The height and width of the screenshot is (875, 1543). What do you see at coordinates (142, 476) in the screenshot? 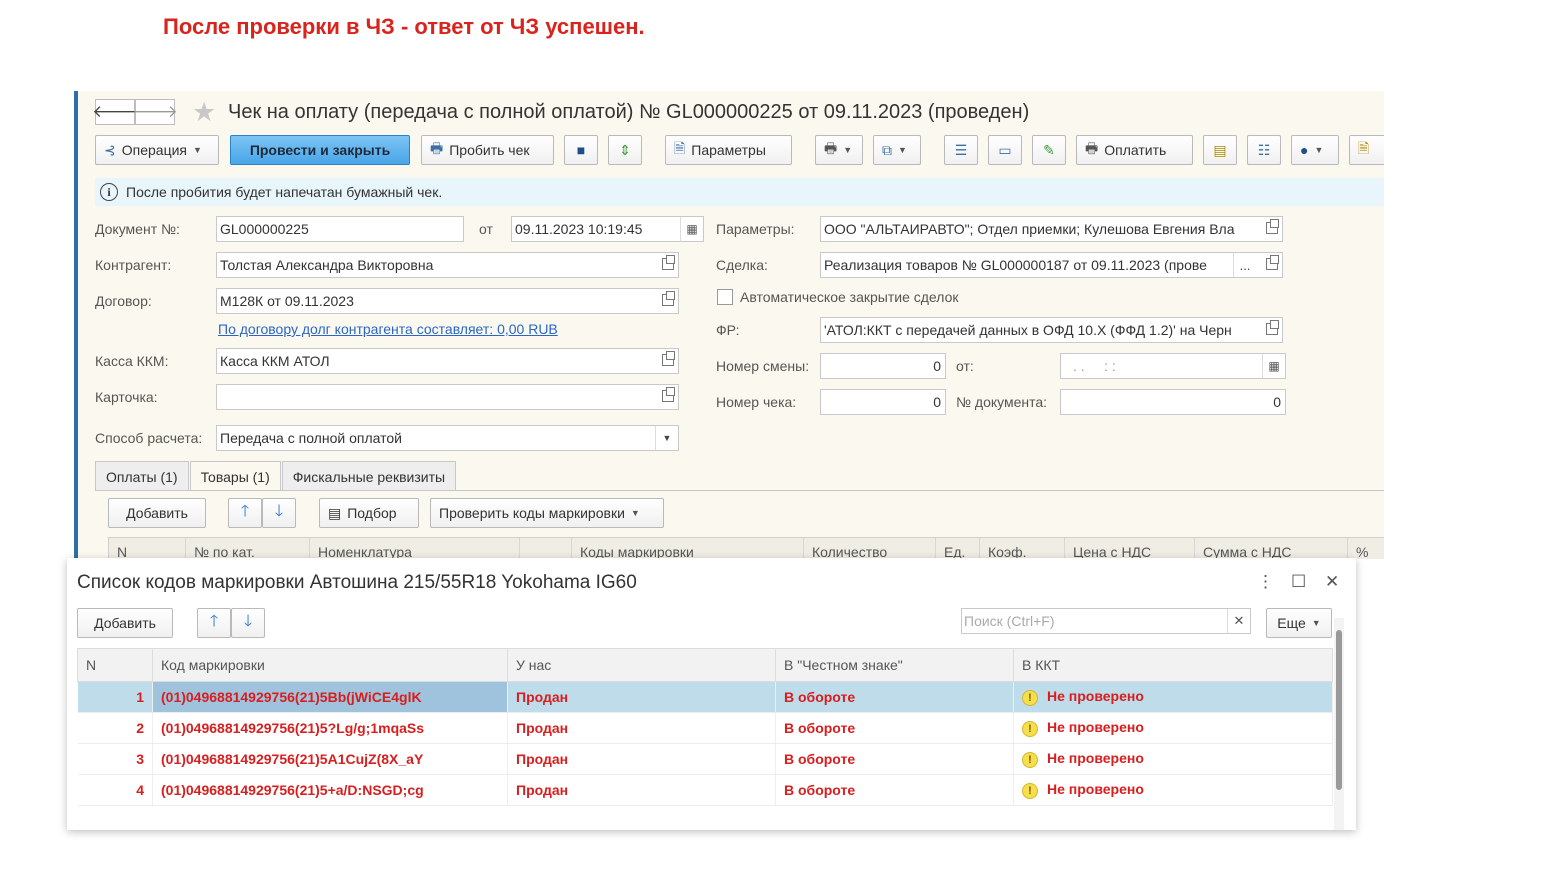
I see `tab-payments: Оплаты (1)` at bounding box center [142, 476].